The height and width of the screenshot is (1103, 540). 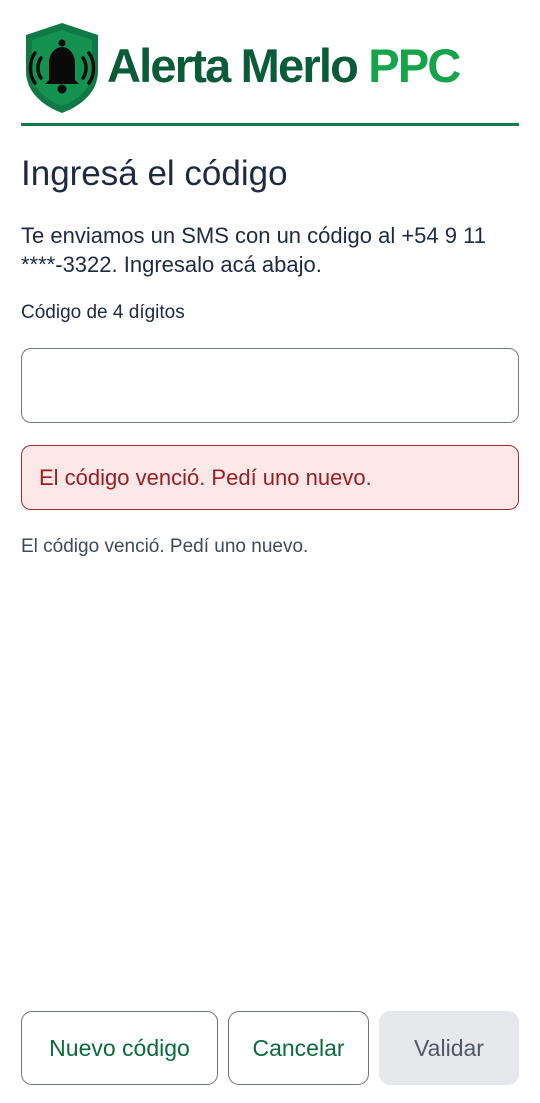 I want to click on app-header: Alerta Merlo PPC, so click(x=270, y=72).